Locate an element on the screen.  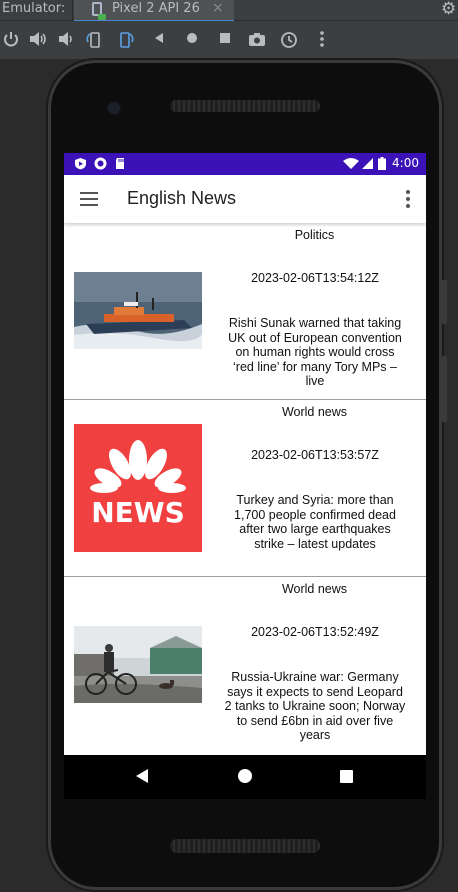
article-date: 2023-02-06T13:52:49Z is located at coordinates (315, 632).